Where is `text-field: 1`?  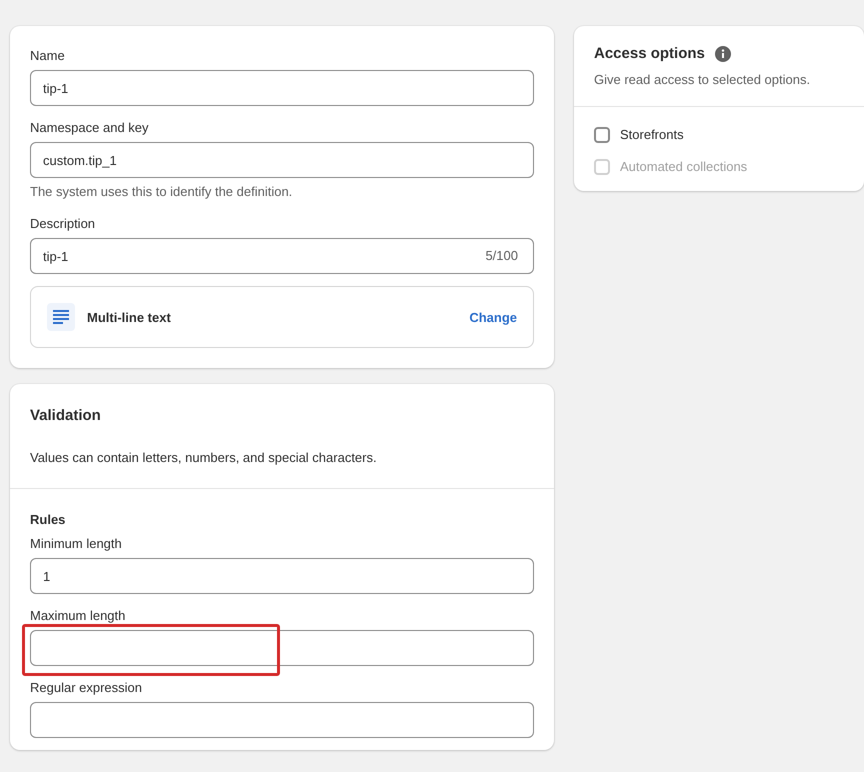 text-field: 1 is located at coordinates (282, 576).